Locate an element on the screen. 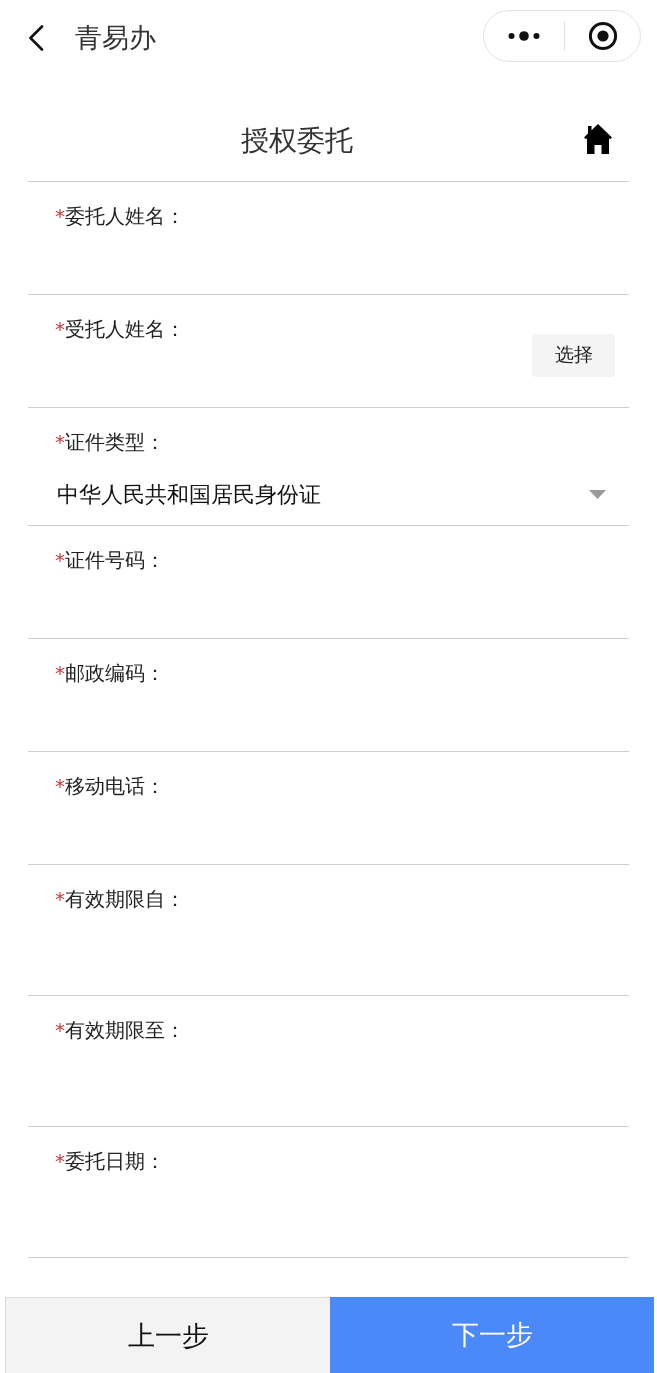 Image resolution: width=657 pixels, height=1373 pixels. select-field: 中华人民共和国居民身份证 is located at coordinates (328, 491).